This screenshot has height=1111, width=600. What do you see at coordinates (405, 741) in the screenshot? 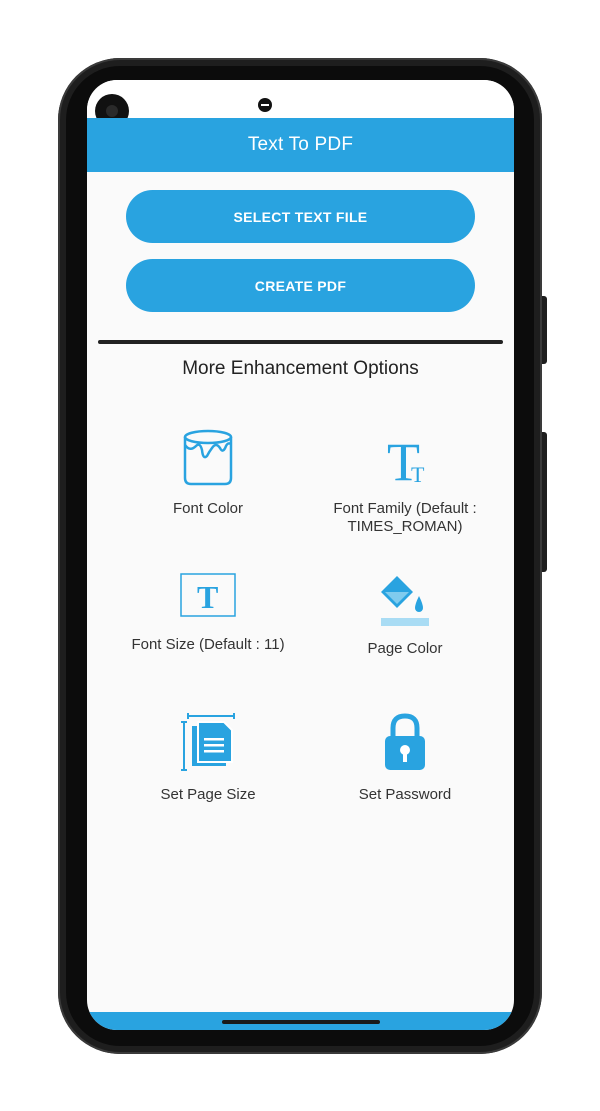
I see `lock-icon` at bounding box center [405, 741].